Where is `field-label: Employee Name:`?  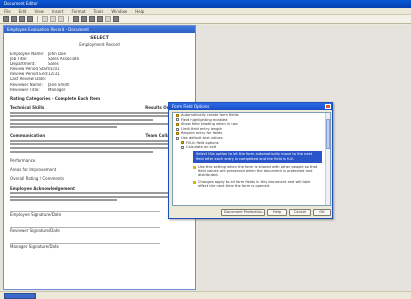
field-label: Employee Name: is located at coordinates (27, 54).